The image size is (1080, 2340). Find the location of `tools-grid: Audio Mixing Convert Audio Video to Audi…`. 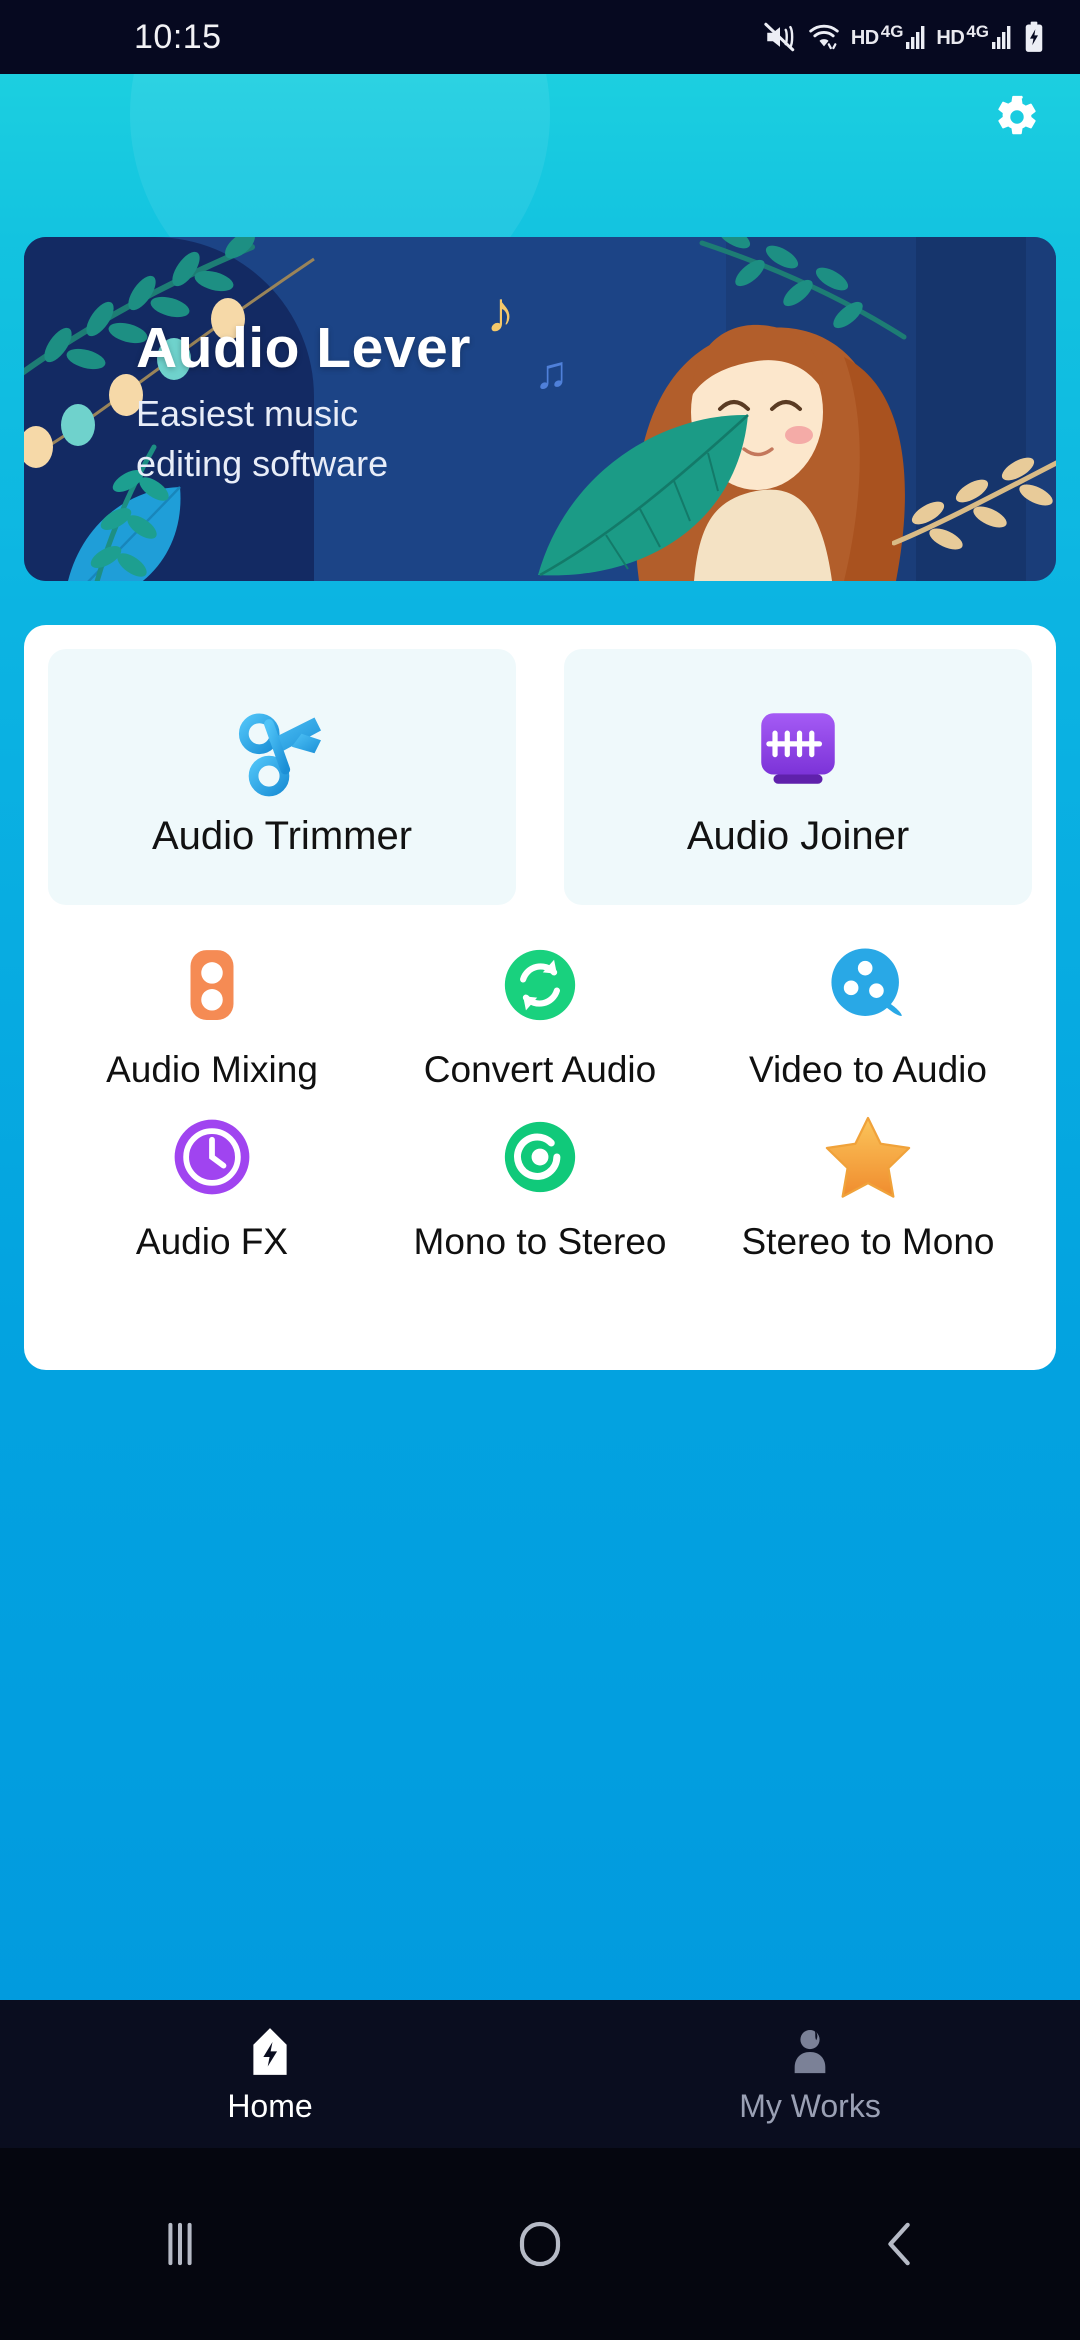

tools-grid: Audio Mixing Convert Audio Video to Audi… is located at coordinates (540, 1095).